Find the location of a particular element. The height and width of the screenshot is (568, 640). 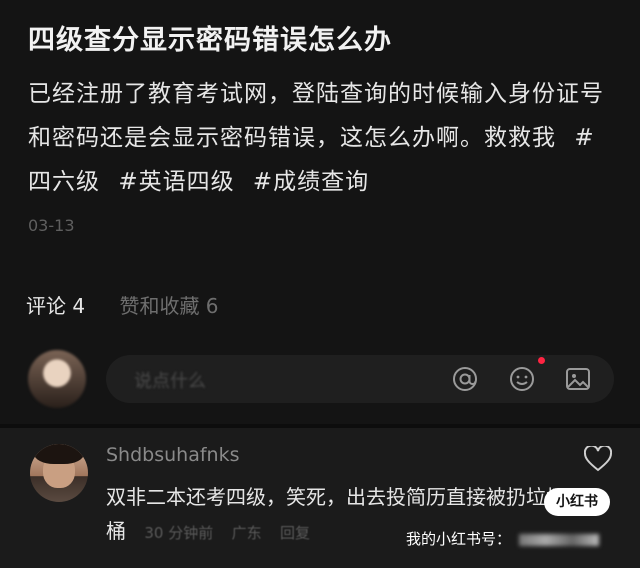

hashtag-link: #英语四级 is located at coordinates (176, 182).